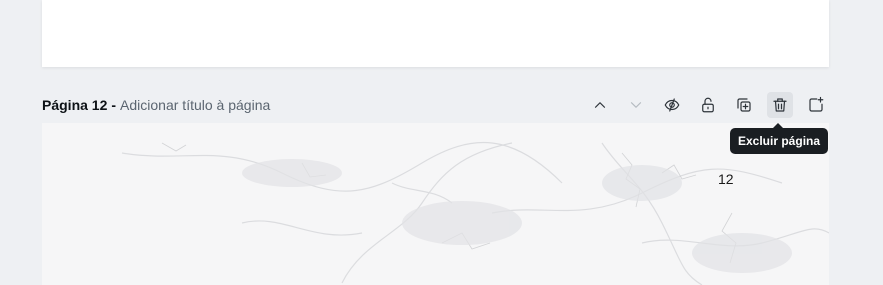  I want to click on duplicate-icon, so click(744, 105).